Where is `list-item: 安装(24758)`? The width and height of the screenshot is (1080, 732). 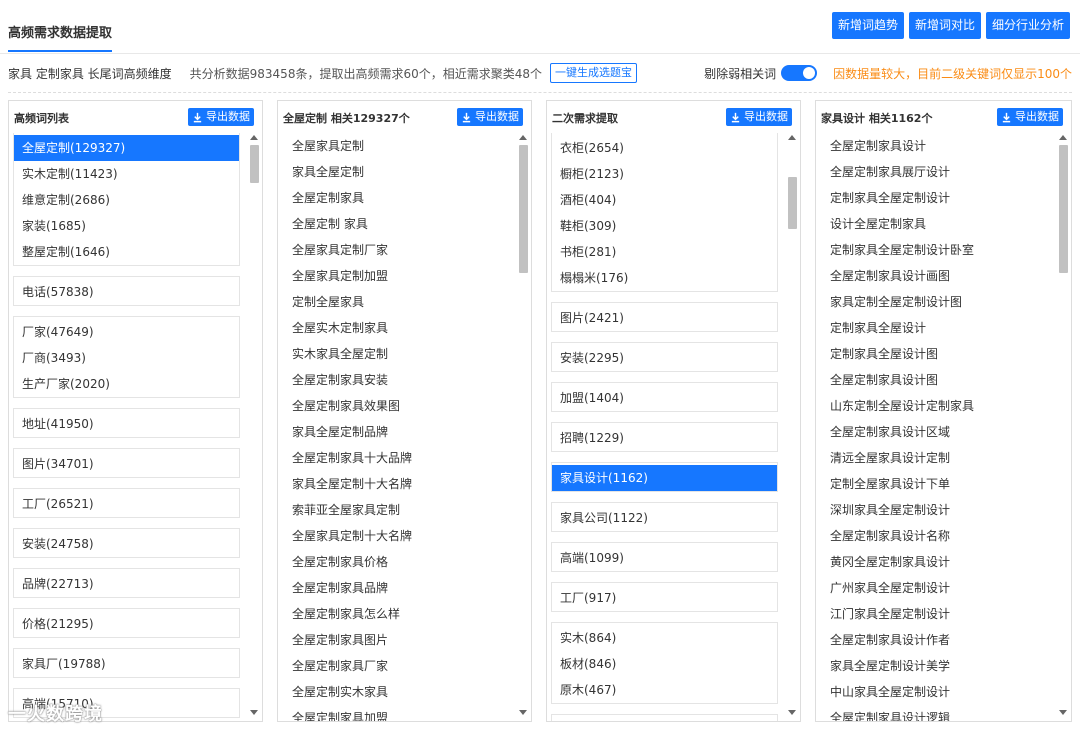 list-item: 安装(24758) is located at coordinates (126, 544).